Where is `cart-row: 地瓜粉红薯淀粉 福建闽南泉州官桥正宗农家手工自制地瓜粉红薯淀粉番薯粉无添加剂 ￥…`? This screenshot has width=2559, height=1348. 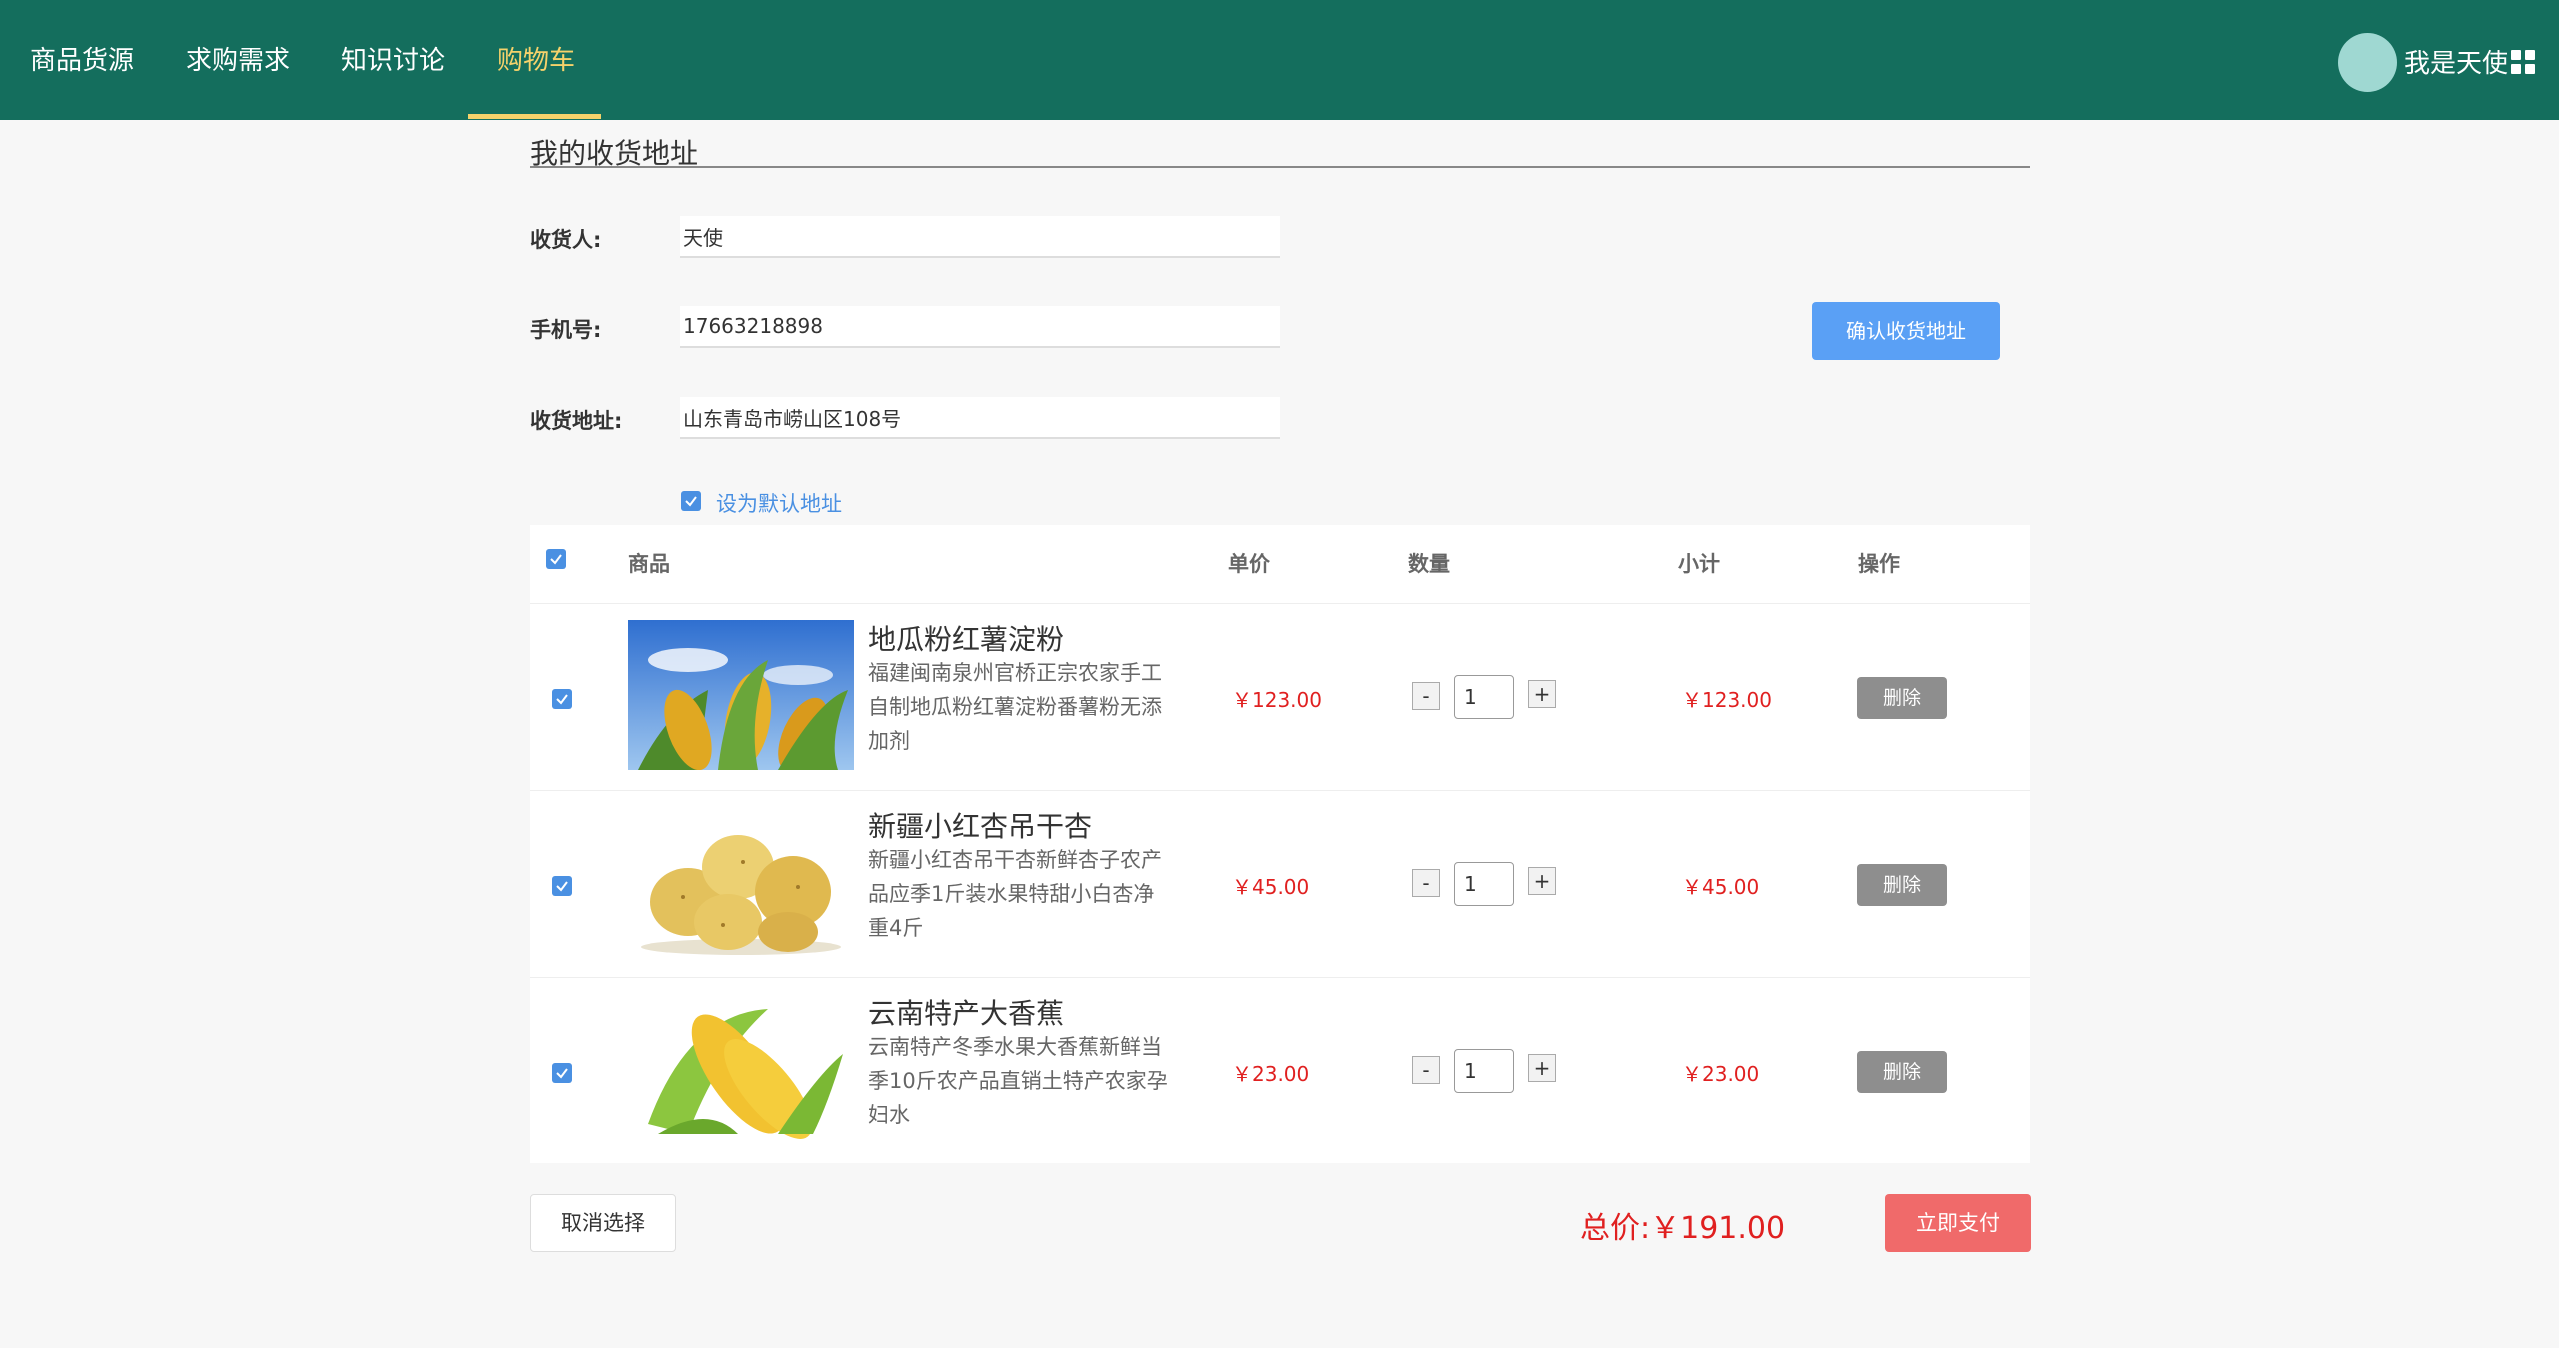
cart-row: 地瓜粉红薯淀粉 福建闽南泉州官桥正宗农家手工自制地瓜粉红薯淀粉番薯粉无添加剂 ￥… is located at coordinates (1280, 697).